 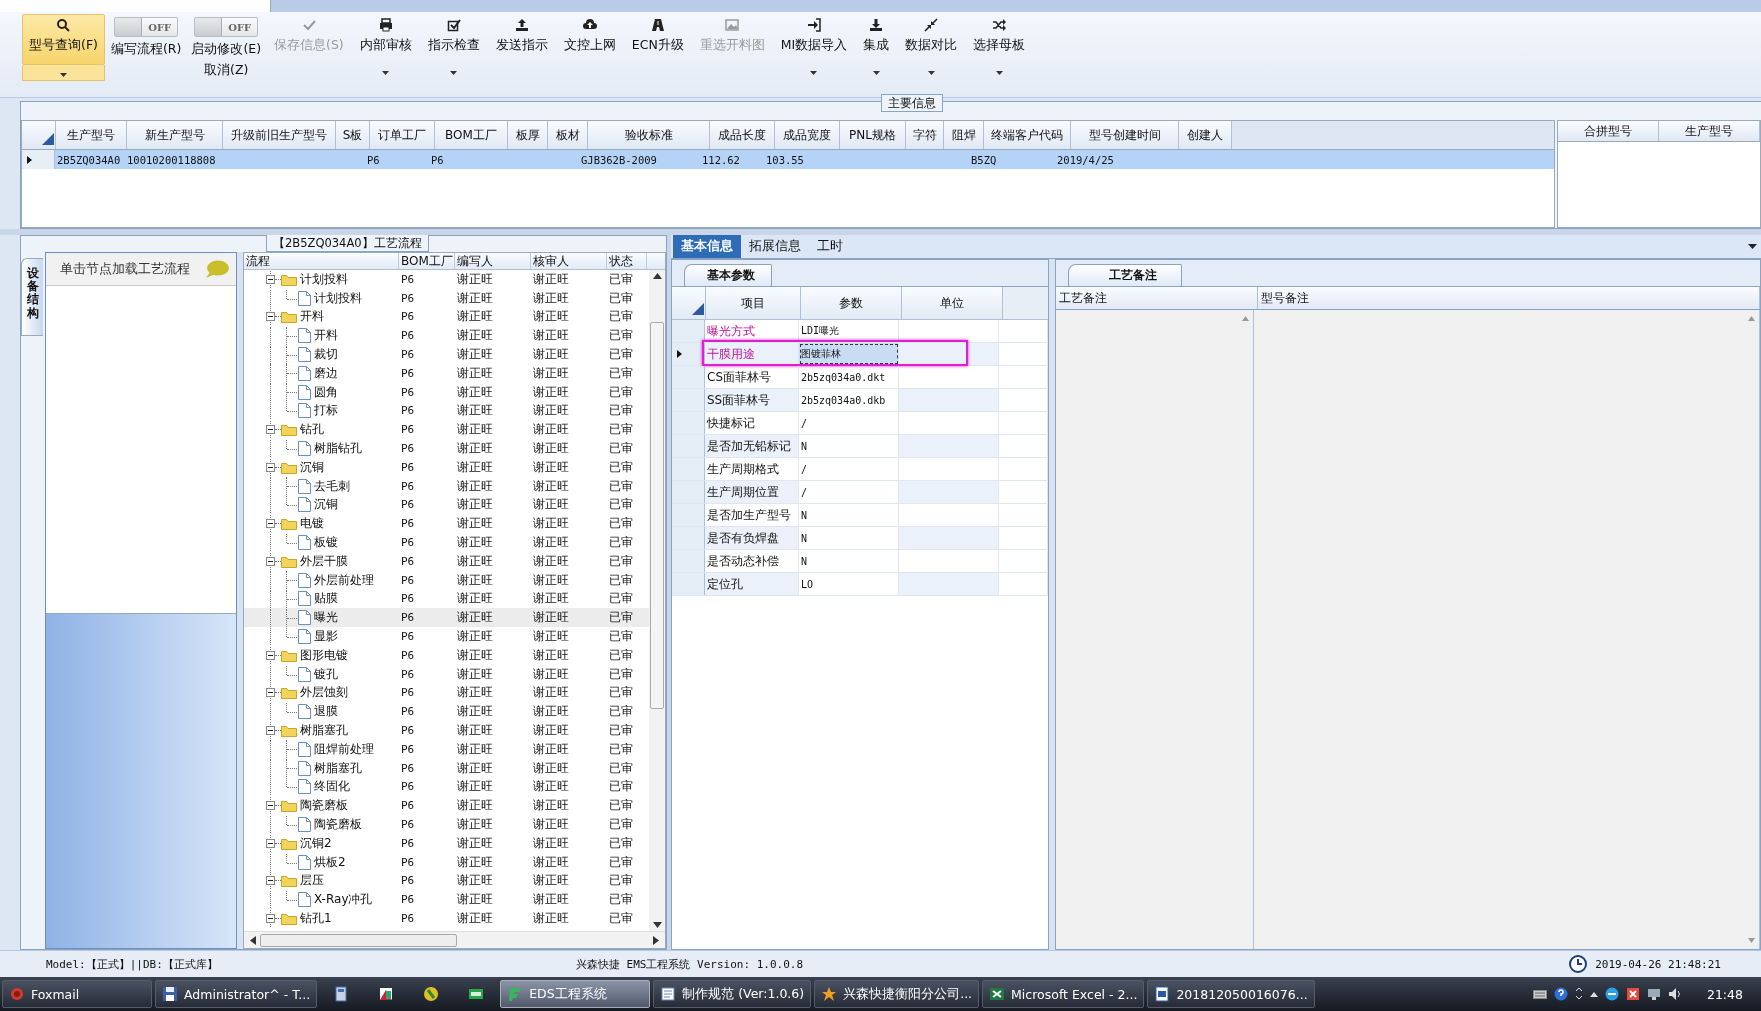 I want to click on taskbar-button: EDS工程系统, so click(x=575, y=994).